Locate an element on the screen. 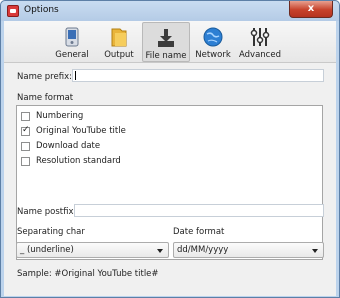 The width and height of the screenshot is (340, 298). download-date-label: Download date is located at coordinates (68, 146).